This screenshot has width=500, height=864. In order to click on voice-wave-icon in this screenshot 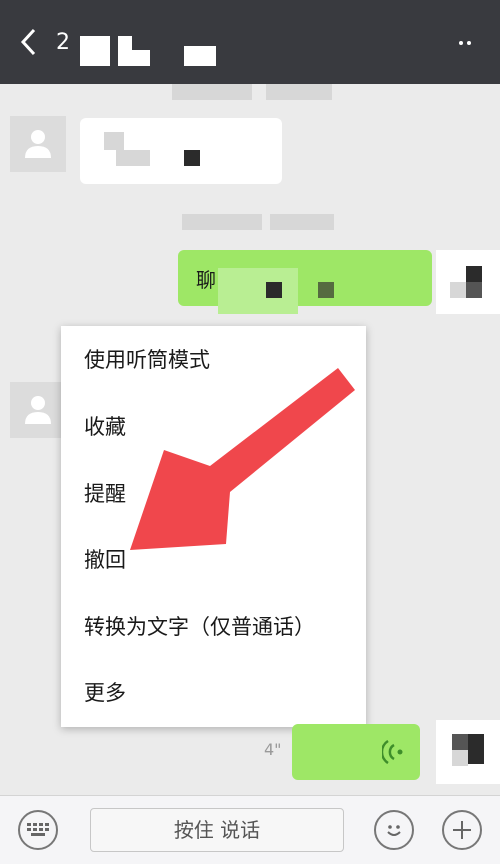, I will do `click(392, 752)`.